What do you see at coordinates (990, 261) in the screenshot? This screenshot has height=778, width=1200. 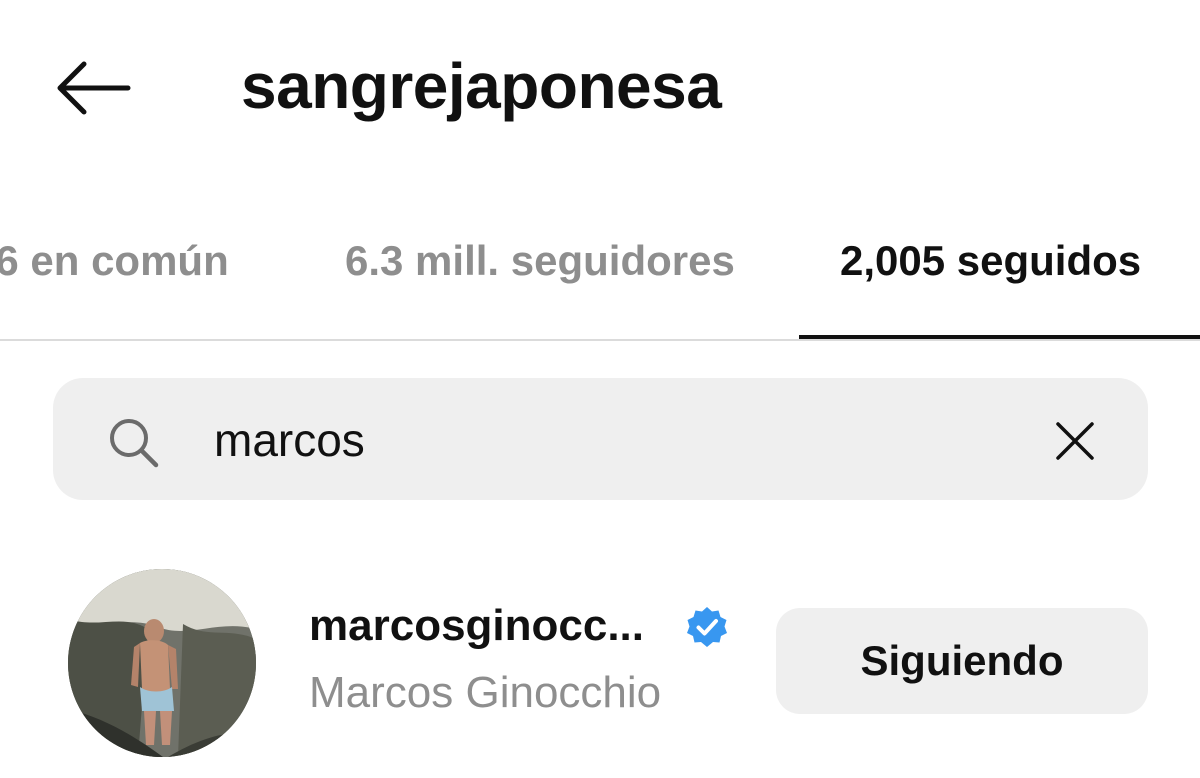 I see `tab-following: 2,005 seguidos` at bounding box center [990, 261].